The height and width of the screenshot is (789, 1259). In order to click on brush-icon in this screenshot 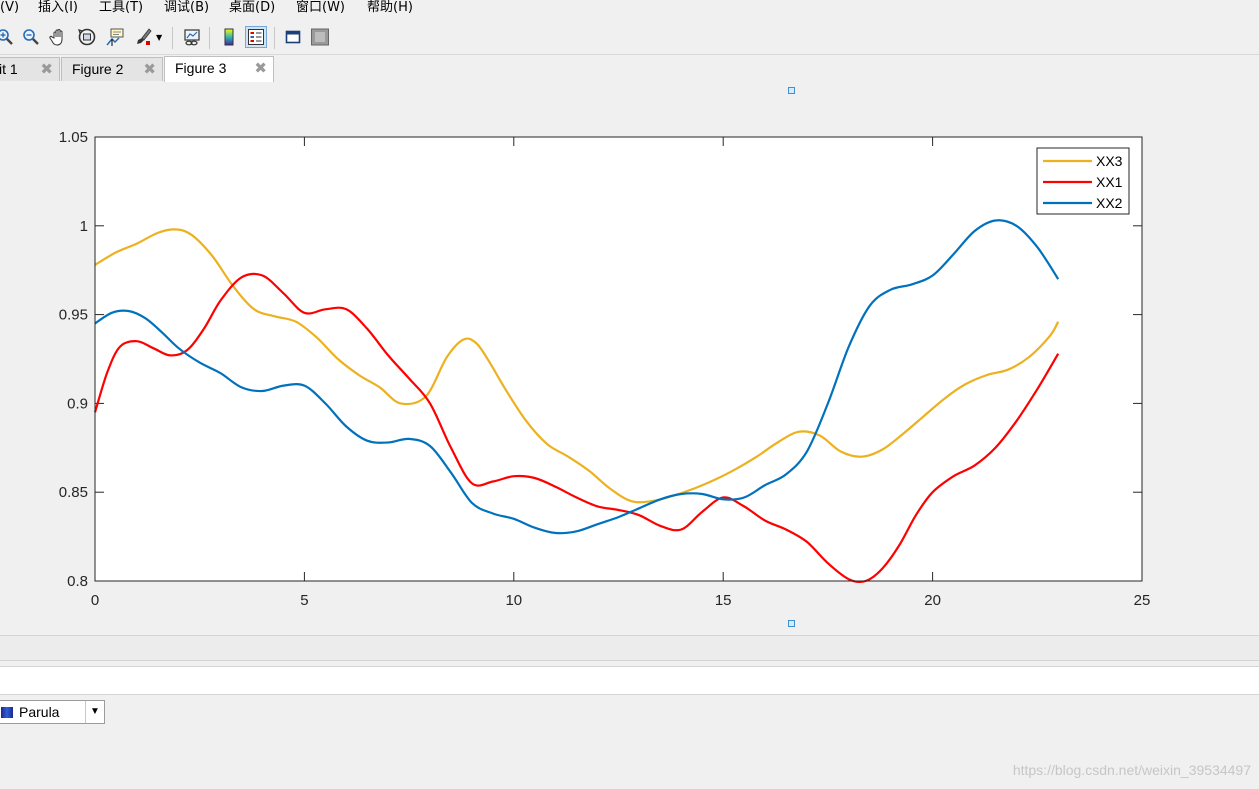, I will do `click(144, 36)`.